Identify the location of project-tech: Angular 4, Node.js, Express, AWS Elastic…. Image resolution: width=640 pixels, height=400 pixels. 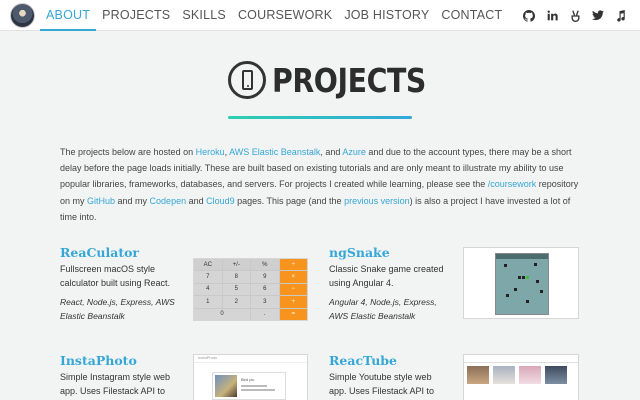
(383, 309).